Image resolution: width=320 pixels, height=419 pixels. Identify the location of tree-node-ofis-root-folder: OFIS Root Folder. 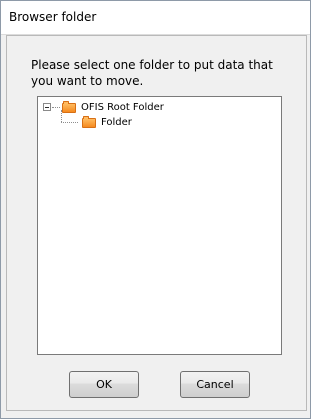
(127, 108).